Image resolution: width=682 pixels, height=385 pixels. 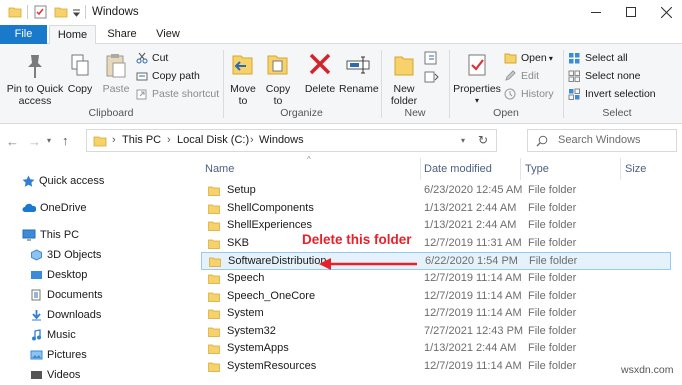 I want to click on file-name: SystemApps, so click(x=258, y=348).